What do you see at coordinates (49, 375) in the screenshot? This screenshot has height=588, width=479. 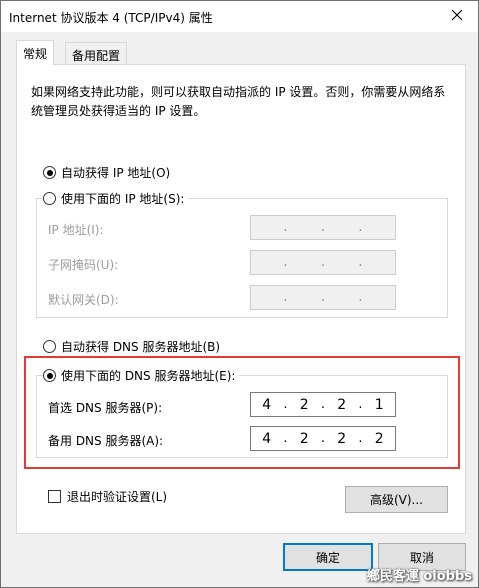 I see `radio-manual-dns-indicator` at bounding box center [49, 375].